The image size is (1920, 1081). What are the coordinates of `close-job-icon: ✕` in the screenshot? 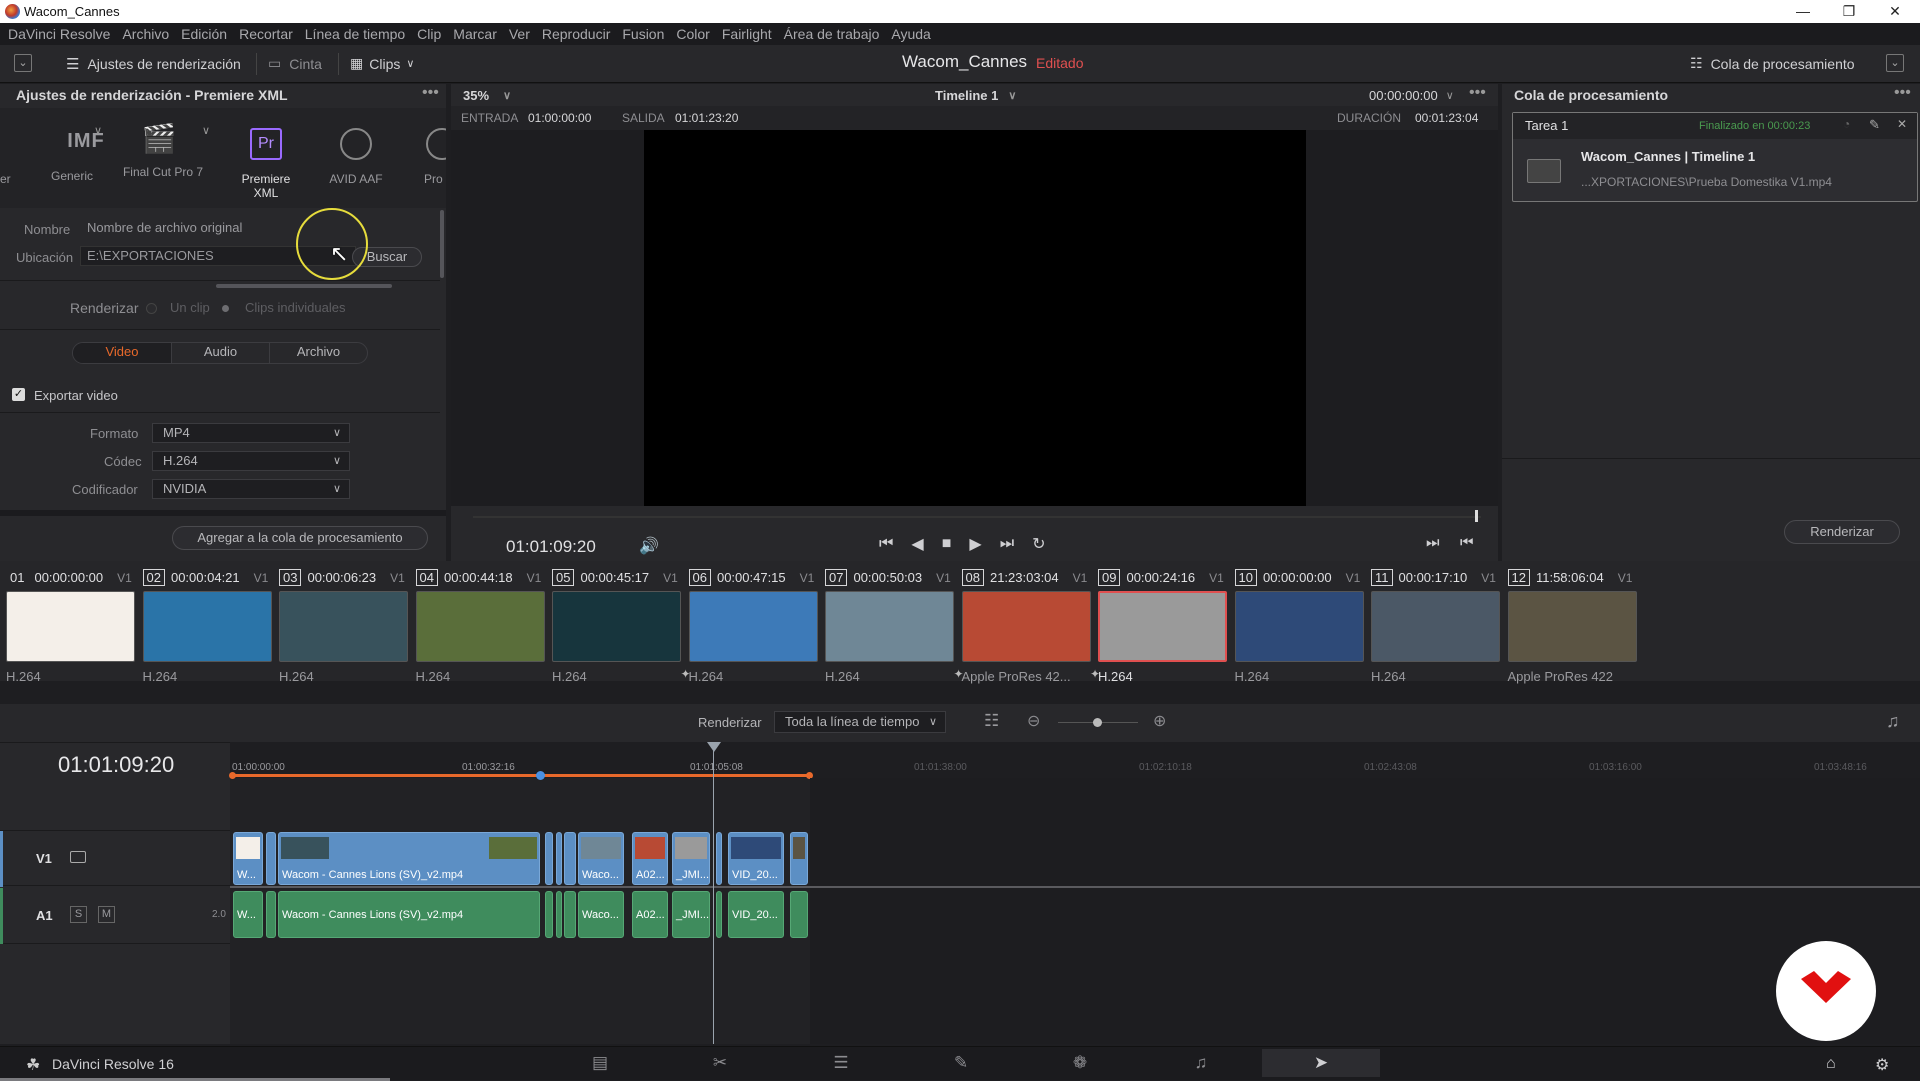 It's located at (1902, 124).